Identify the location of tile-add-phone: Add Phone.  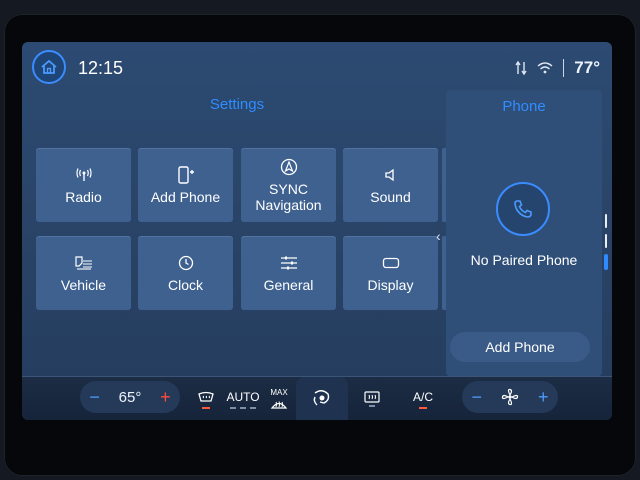
(185, 185).